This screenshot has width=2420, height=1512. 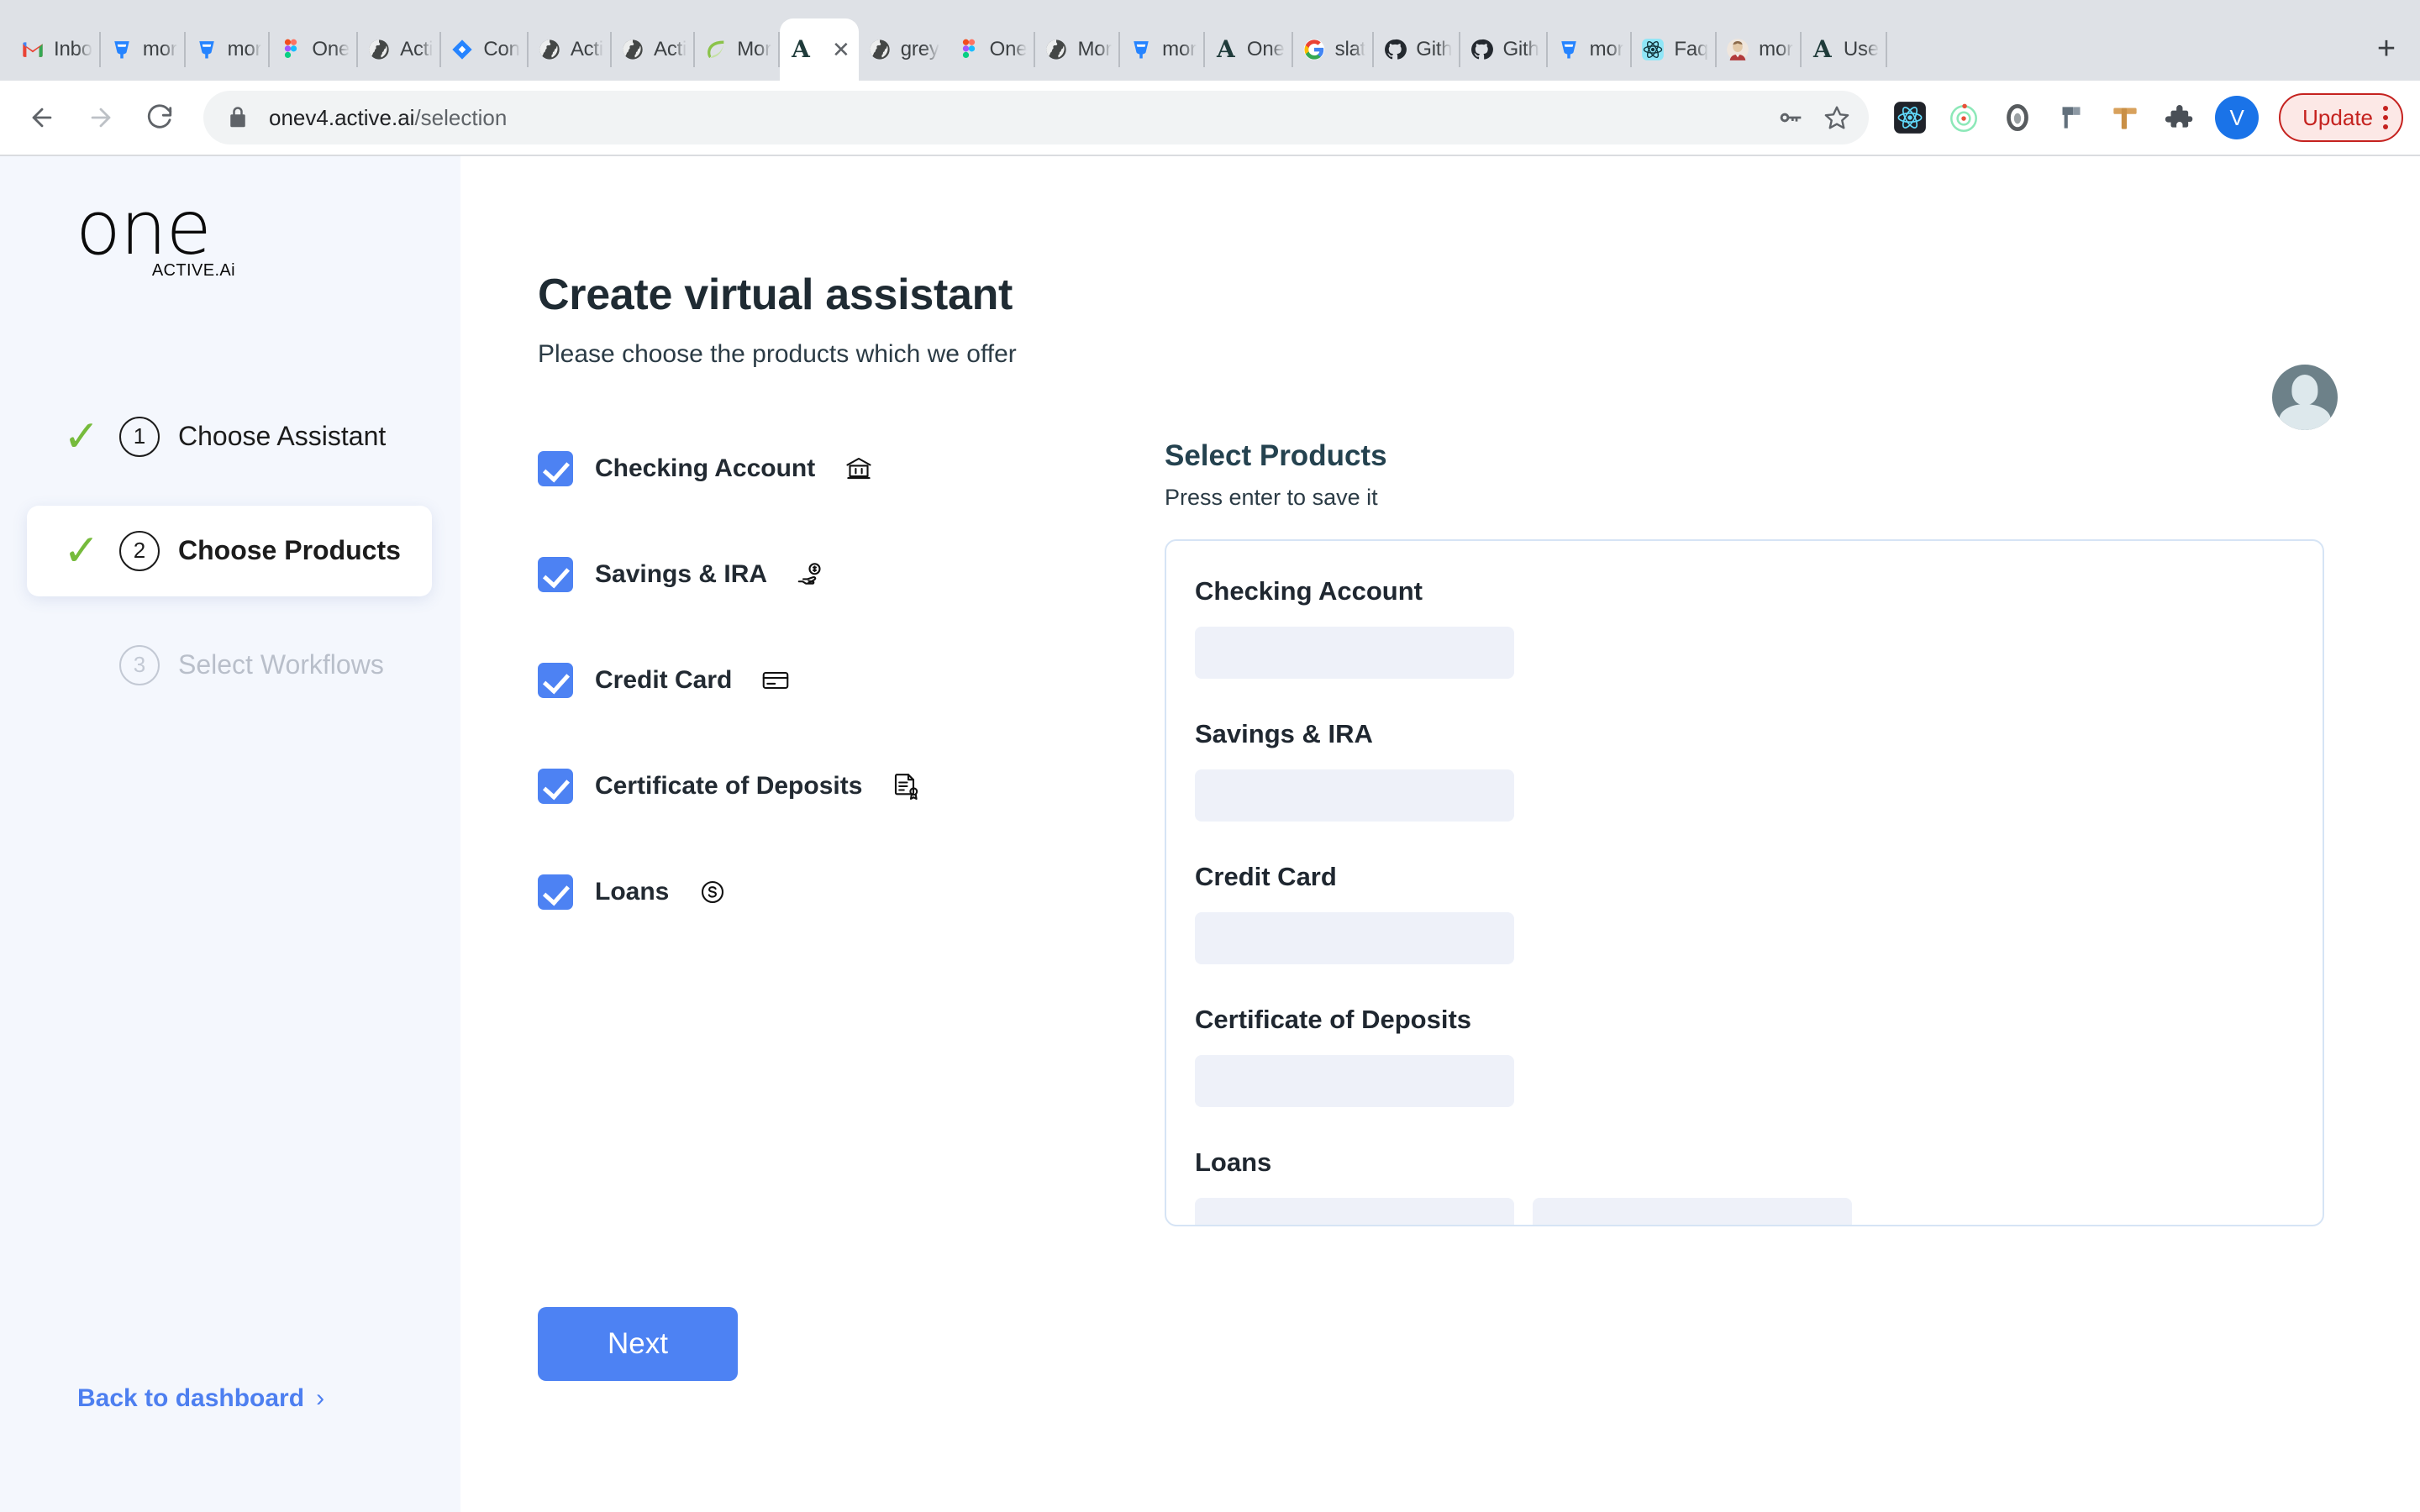 I want to click on react-icon, so click(x=1652, y=49).